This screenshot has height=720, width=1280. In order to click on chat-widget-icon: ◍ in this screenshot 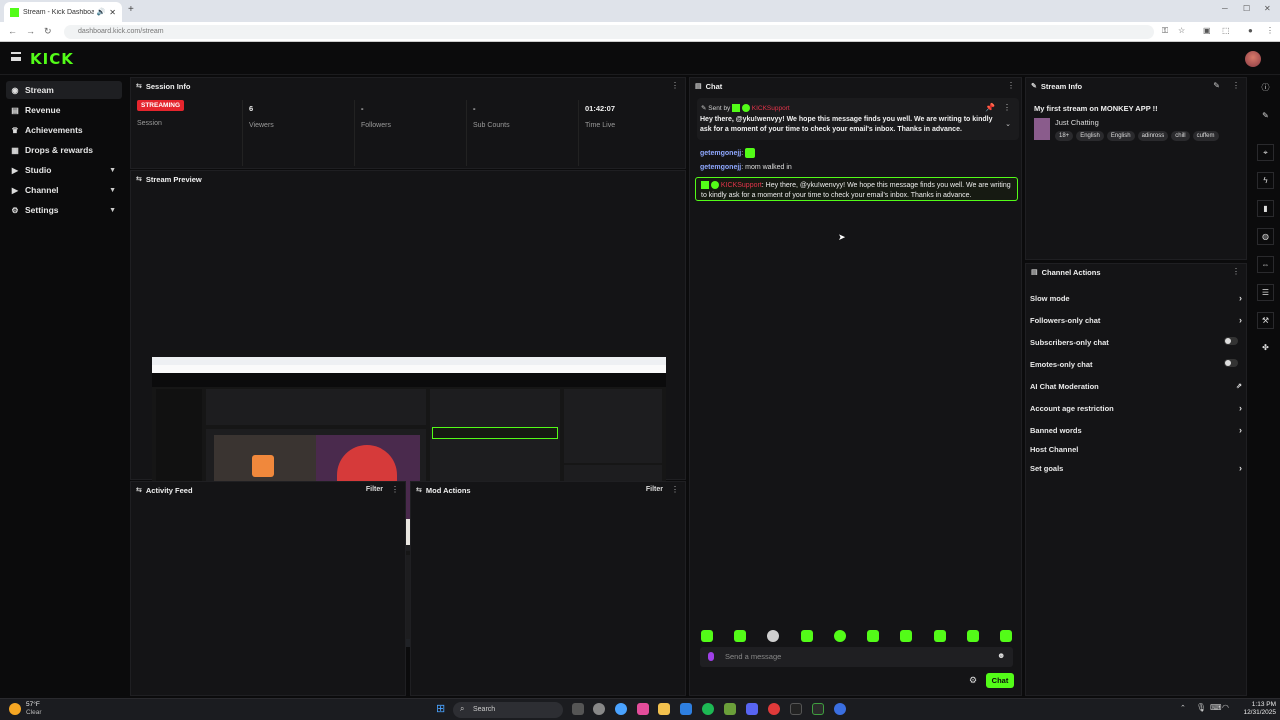, I will do `click(1265, 236)`.